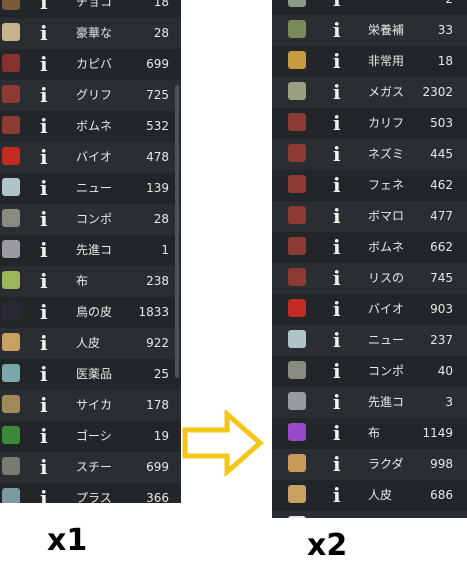  I want to click on resource-name: 人皮, so click(88, 343).